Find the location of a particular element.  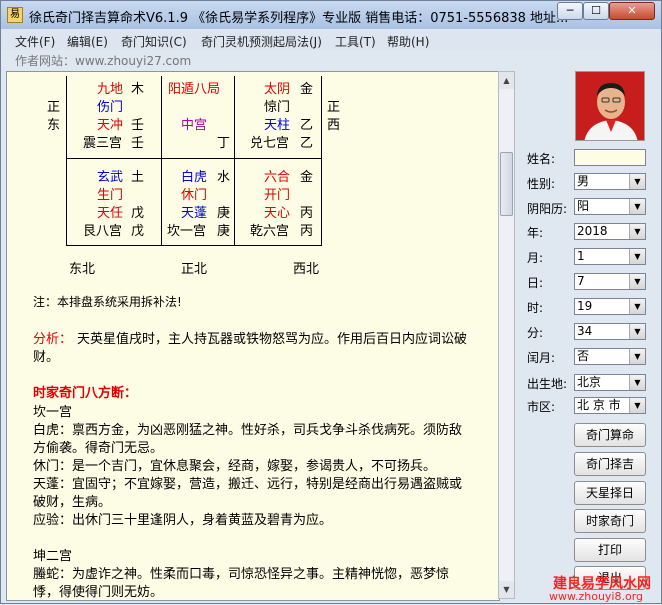

district-select: 北 京 市 ▼ is located at coordinates (610, 405).